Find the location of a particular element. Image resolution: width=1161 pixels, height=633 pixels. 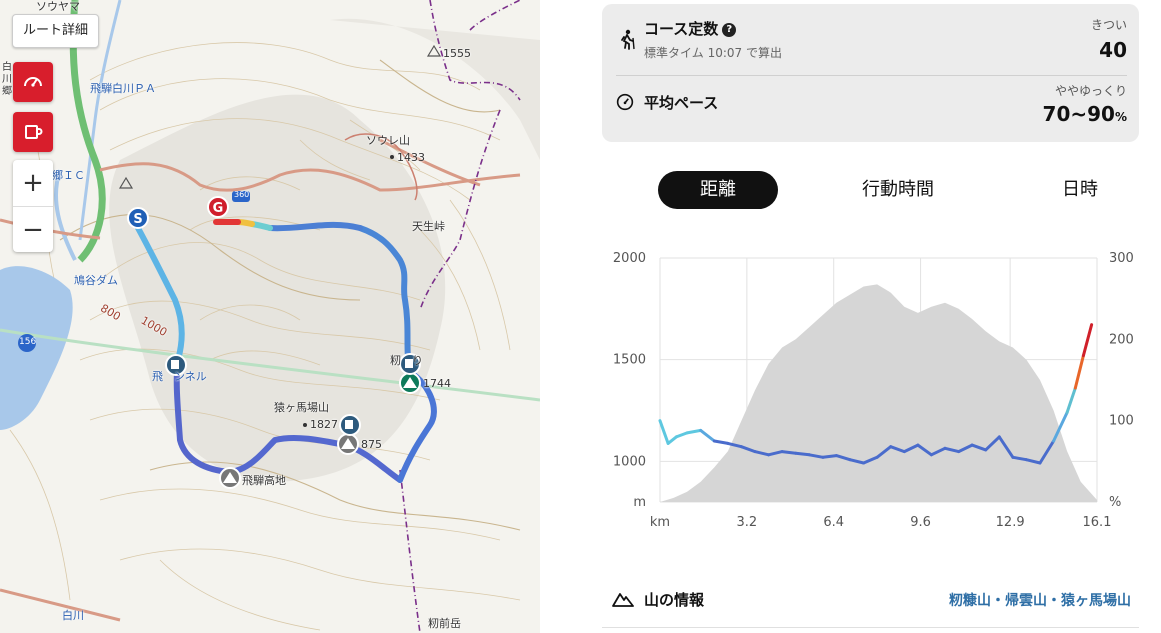

rest-layer-button is located at coordinates (33, 132).